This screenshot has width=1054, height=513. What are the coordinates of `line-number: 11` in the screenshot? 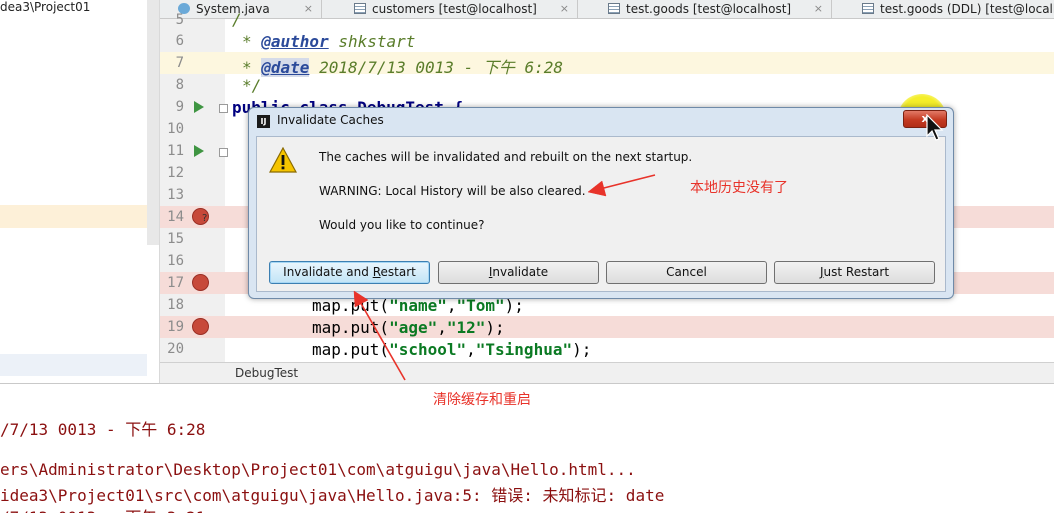 It's located at (175, 151).